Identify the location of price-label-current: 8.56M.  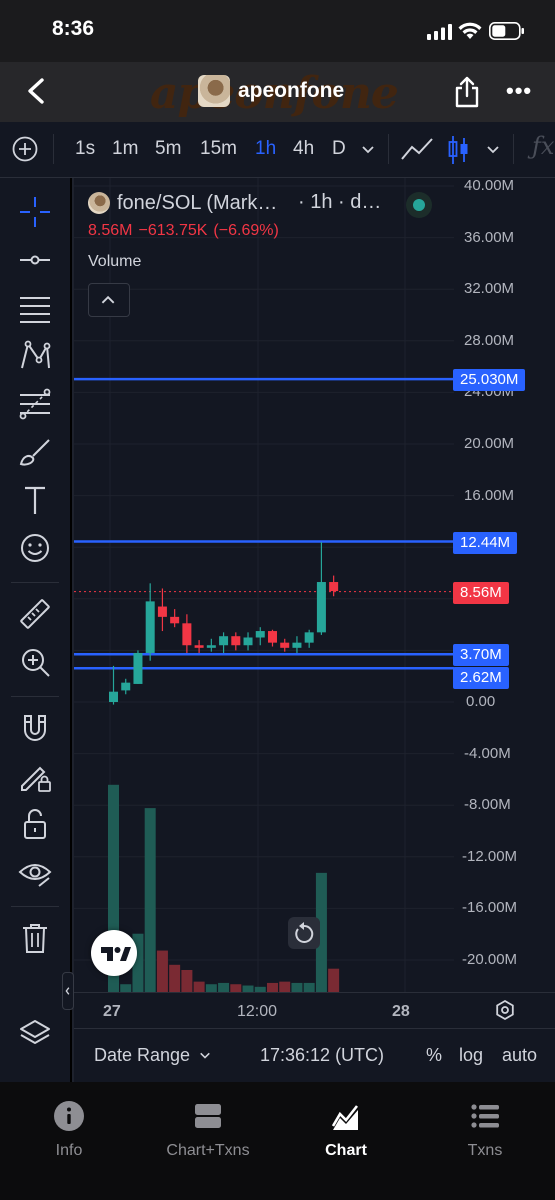
(481, 593).